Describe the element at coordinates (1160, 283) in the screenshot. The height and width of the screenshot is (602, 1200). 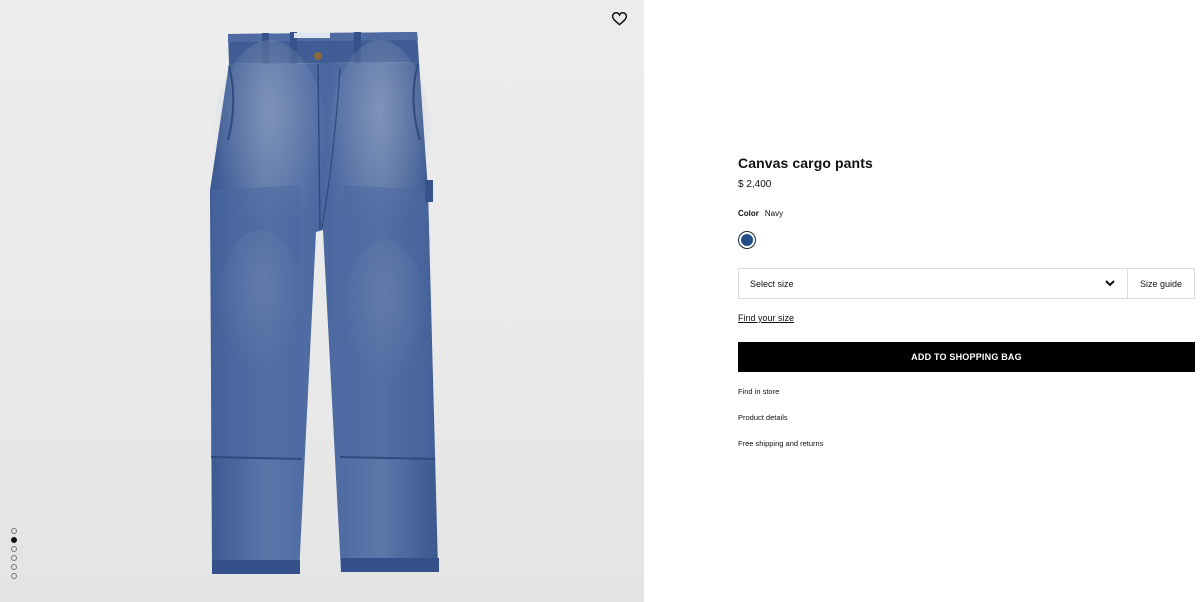
I see `size-guide-button: Size guide` at that location.